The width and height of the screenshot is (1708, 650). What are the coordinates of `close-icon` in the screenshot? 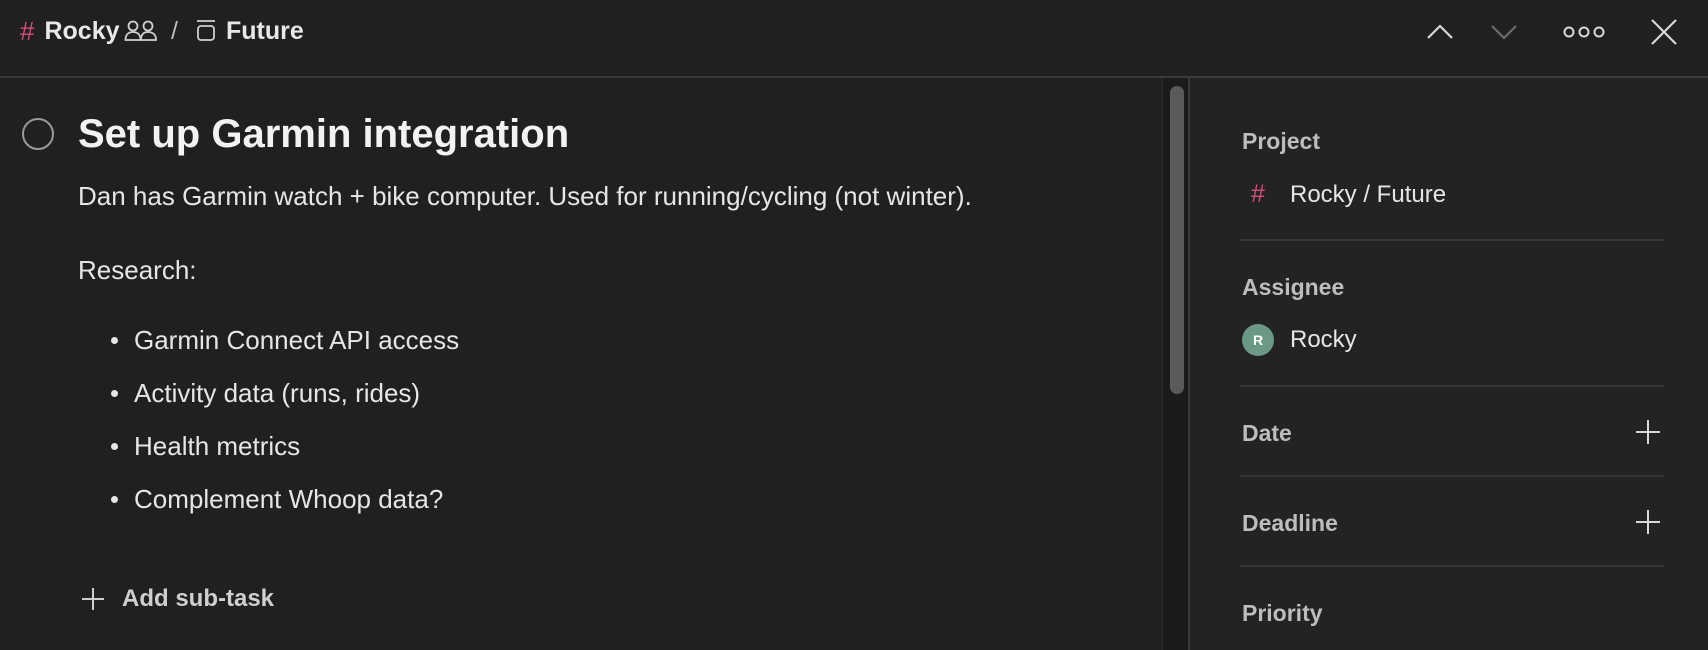 It's located at (1664, 32).